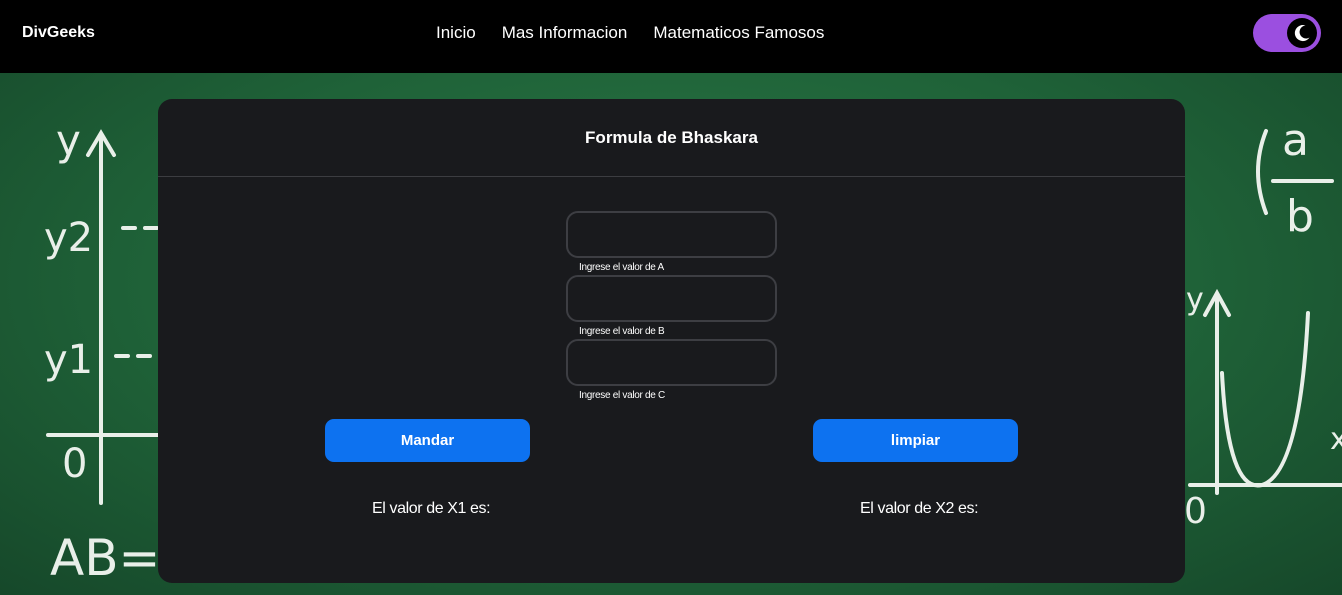 This screenshot has height=595, width=1342. I want to click on nav-link-matematicos-famosos: Matematicos Famosos, so click(738, 33).